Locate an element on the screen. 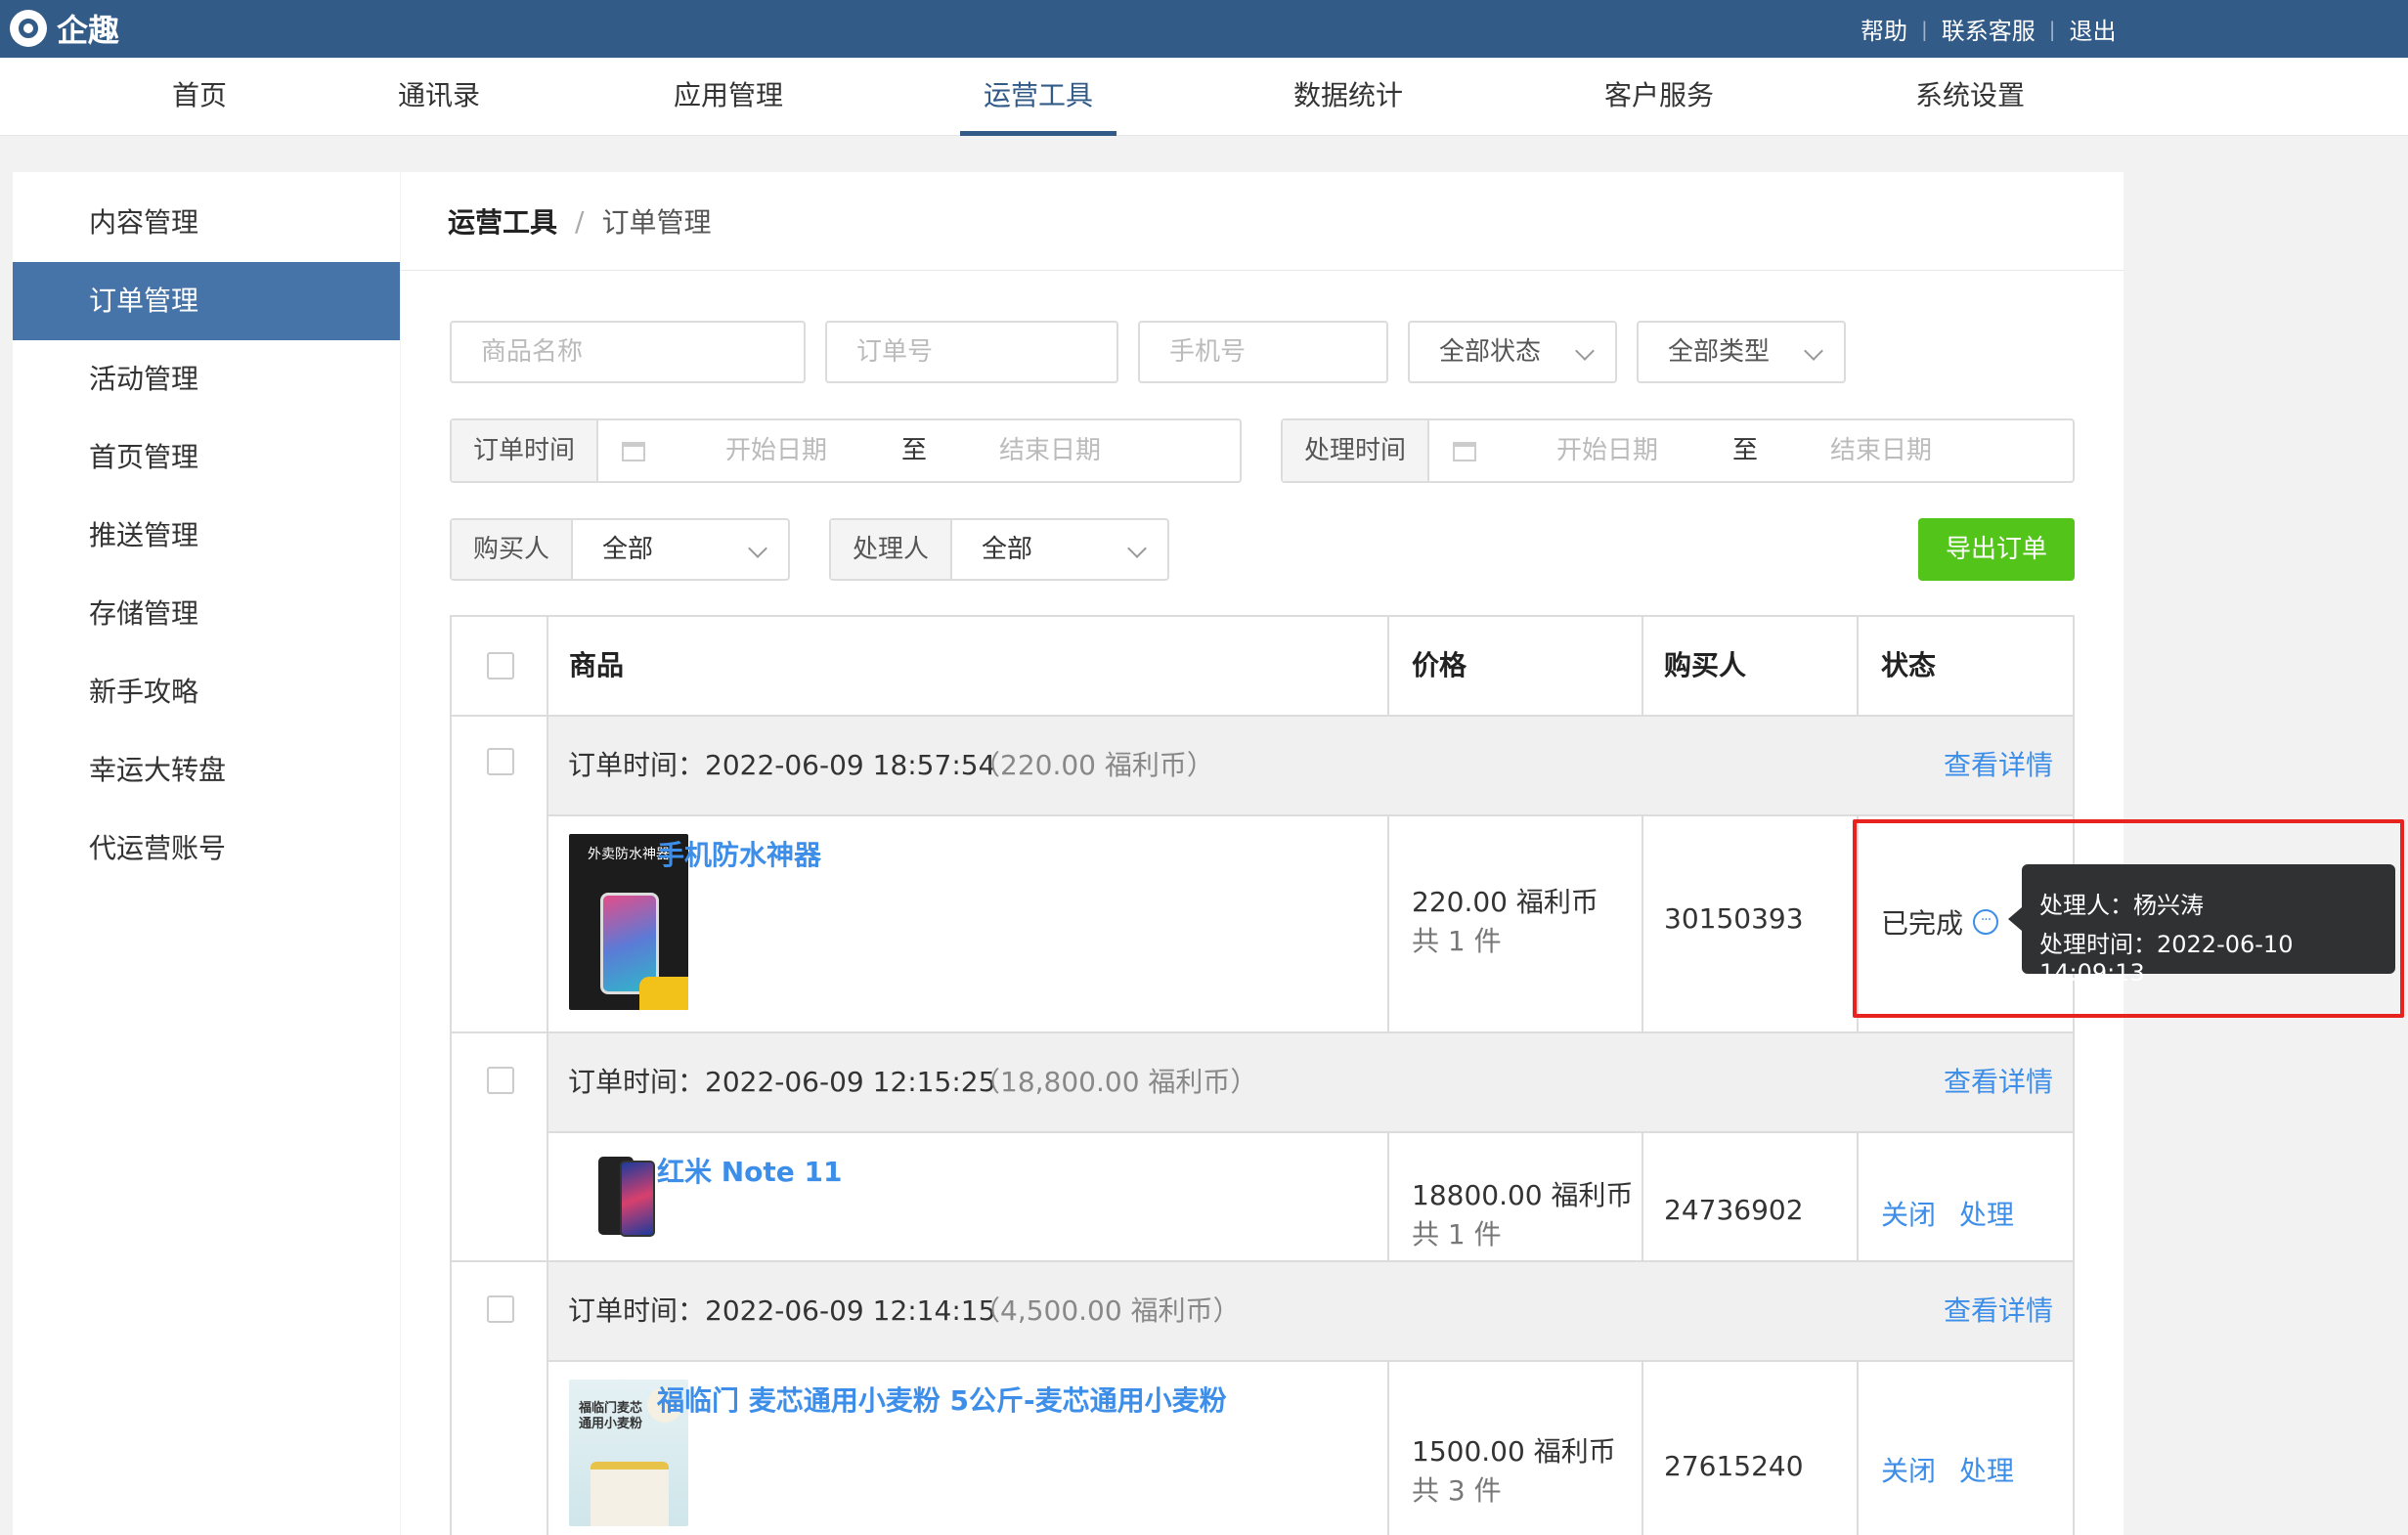 The image size is (2408, 1535). breadcrumb-root: 运营工具 is located at coordinates (502, 221).